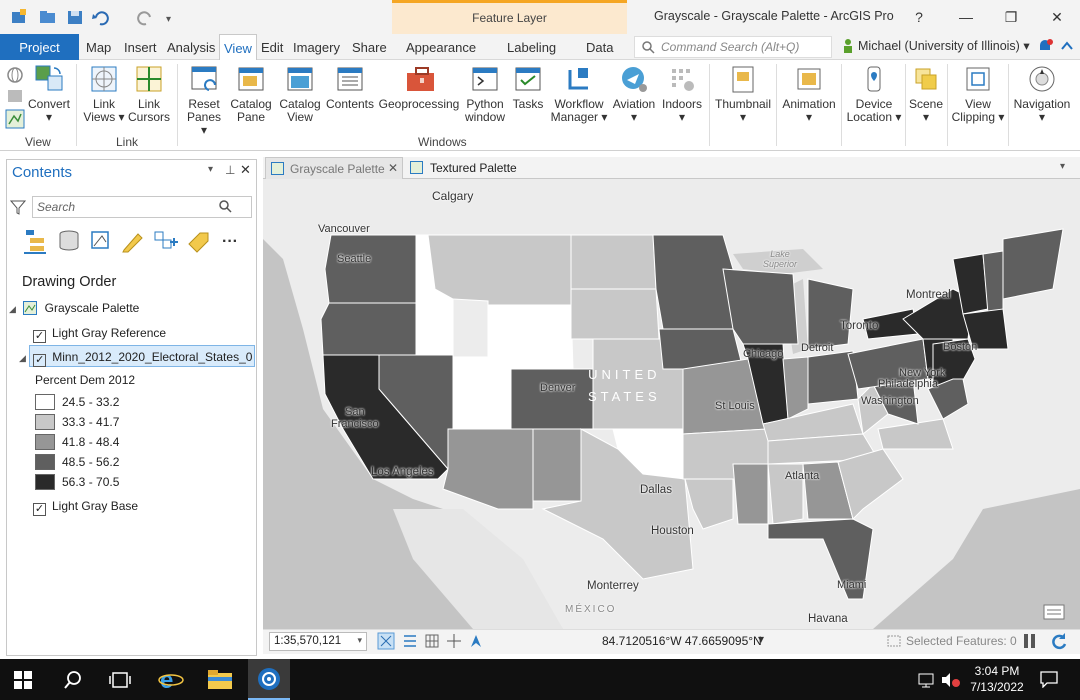 The image size is (1080, 700). I want to click on list-by-data-source-icon, so click(69, 240).